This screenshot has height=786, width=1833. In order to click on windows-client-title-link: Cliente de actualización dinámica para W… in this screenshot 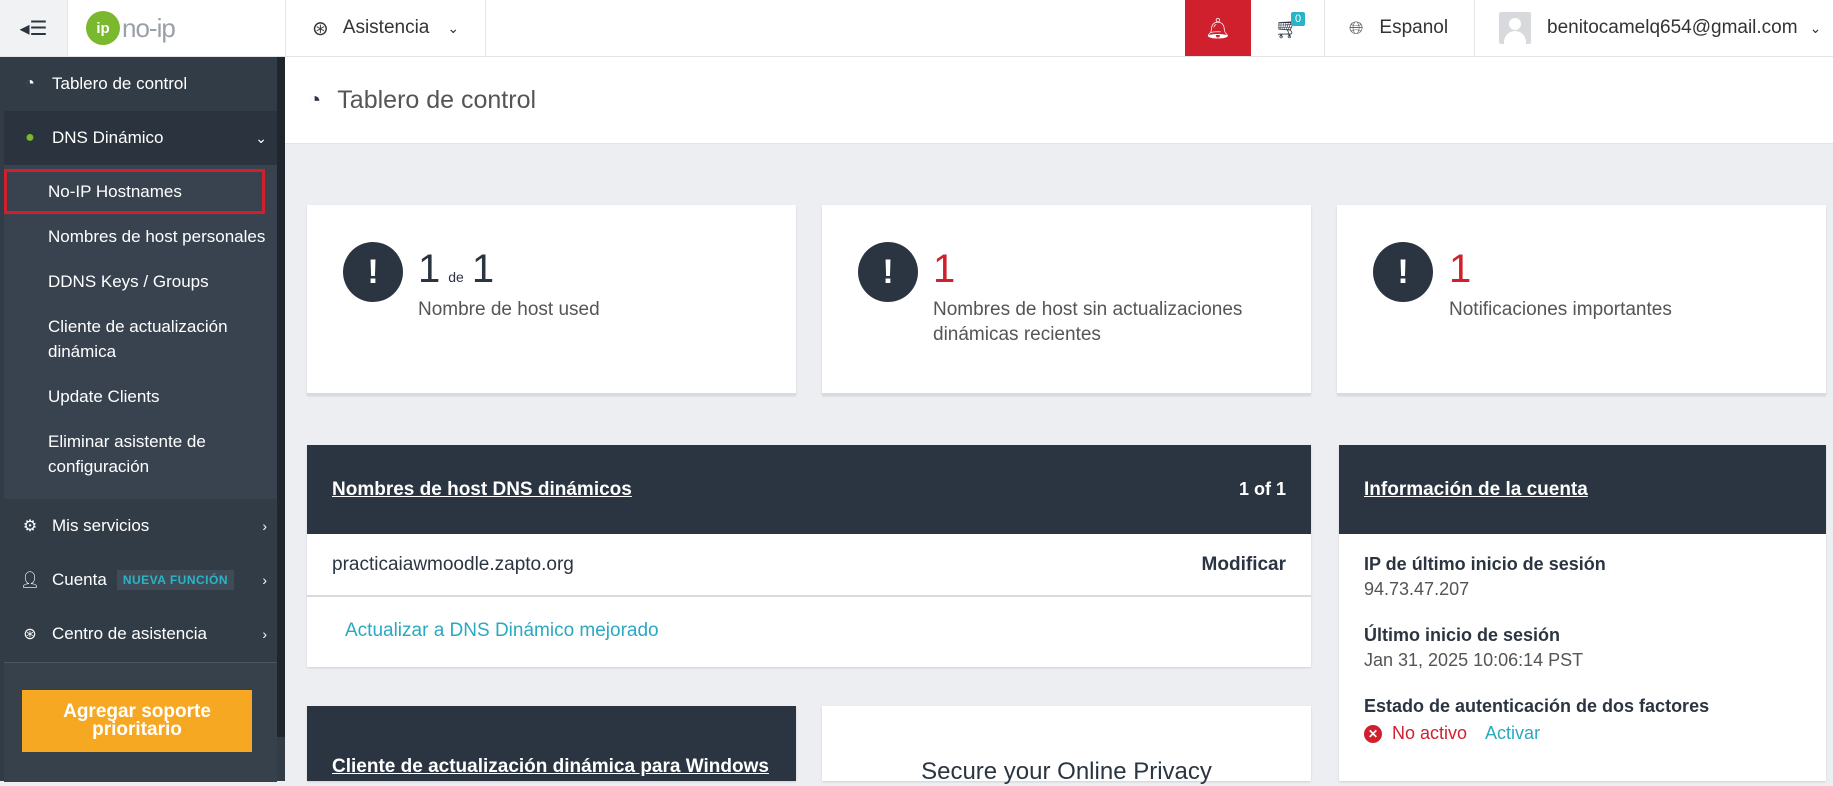, I will do `click(550, 767)`.